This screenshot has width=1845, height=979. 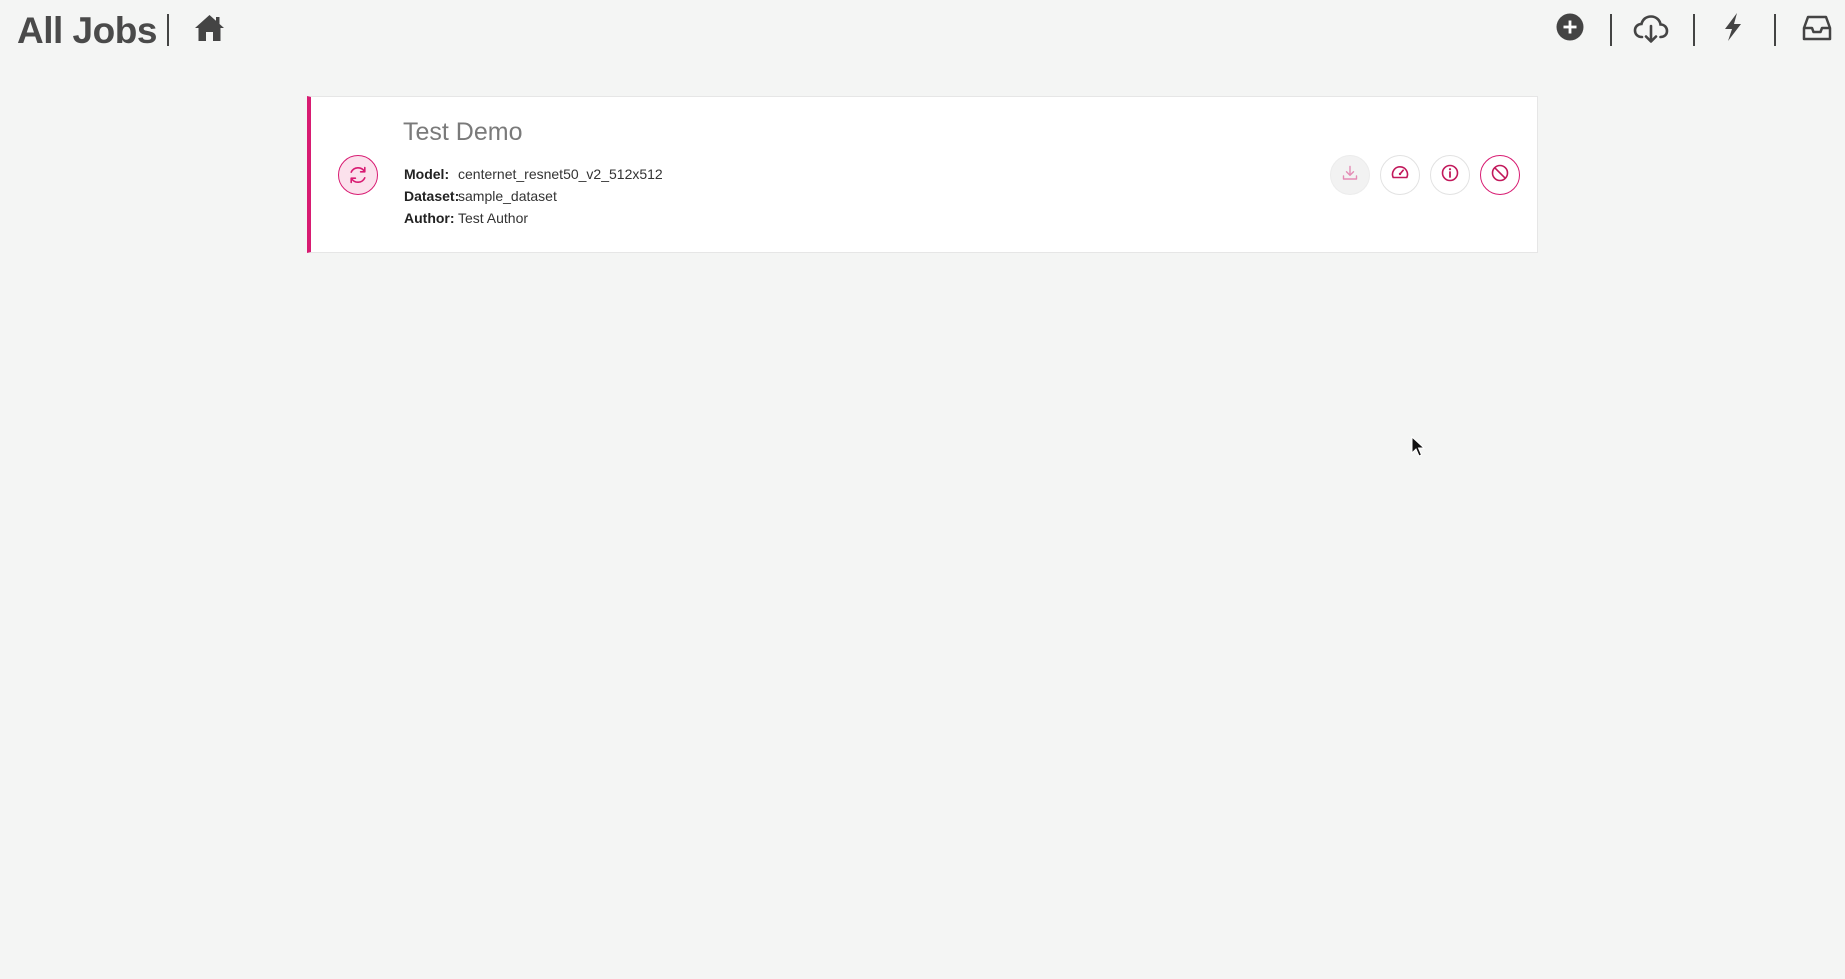 What do you see at coordinates (358, 175) in the screenshot?
I see `sync-icon` at bounding box center [358, 175].